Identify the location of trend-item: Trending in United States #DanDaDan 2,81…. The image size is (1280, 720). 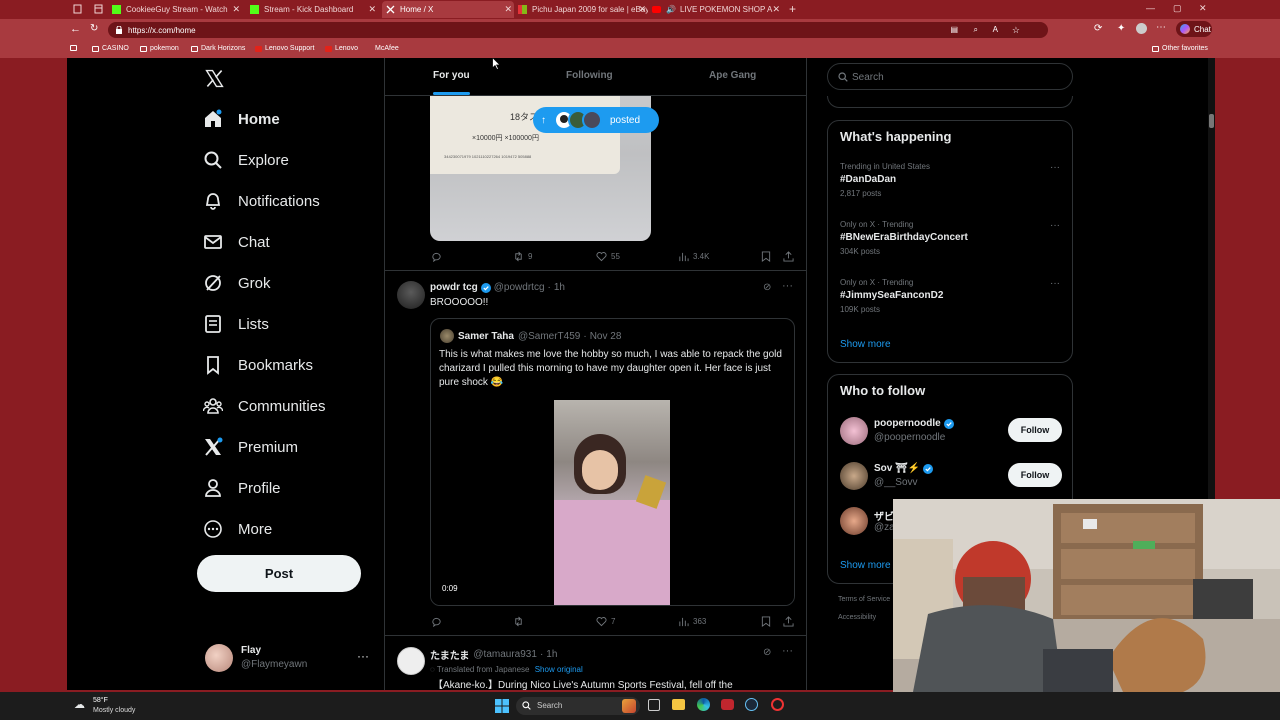
(885, 180).